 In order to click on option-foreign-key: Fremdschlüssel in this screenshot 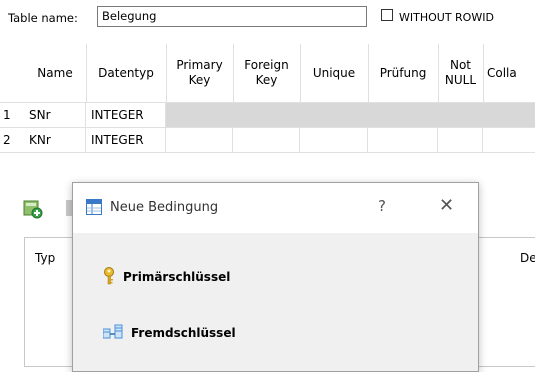, I will do `click(169, 333)`.